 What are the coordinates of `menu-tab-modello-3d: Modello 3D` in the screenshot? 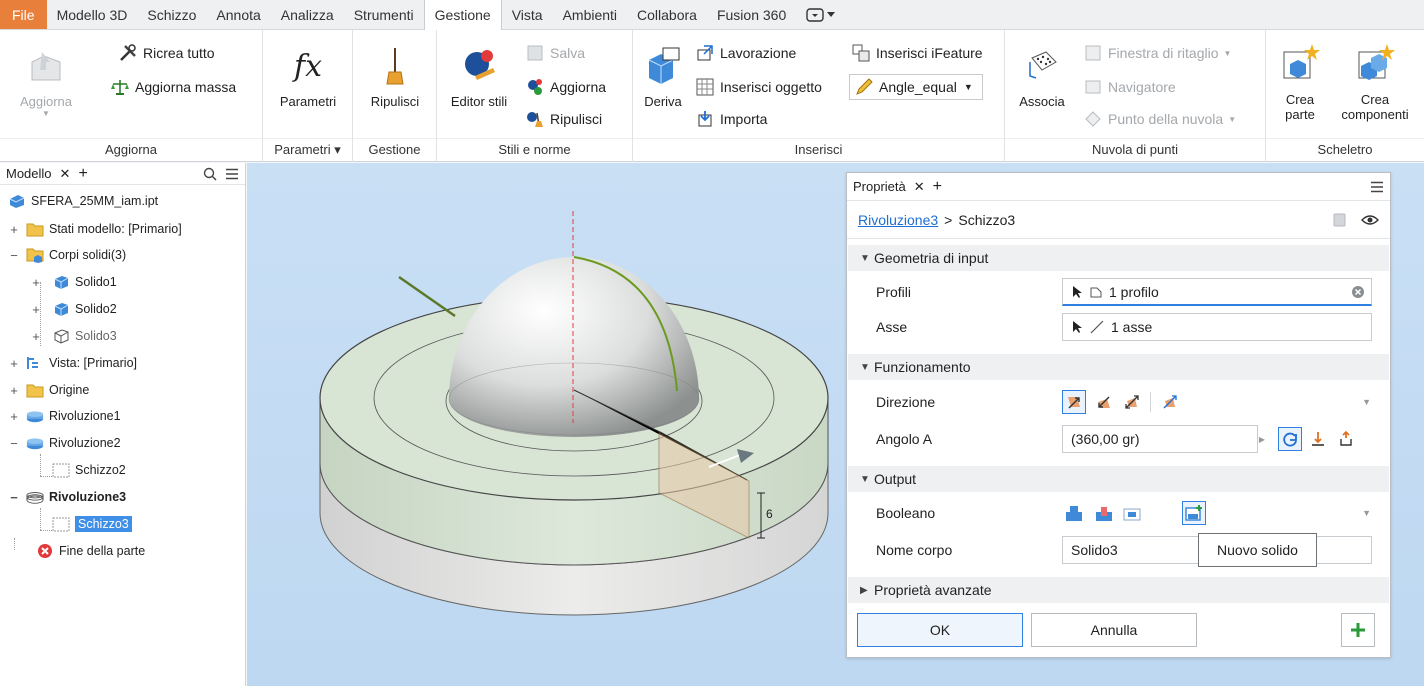 It's located at (92, 14).